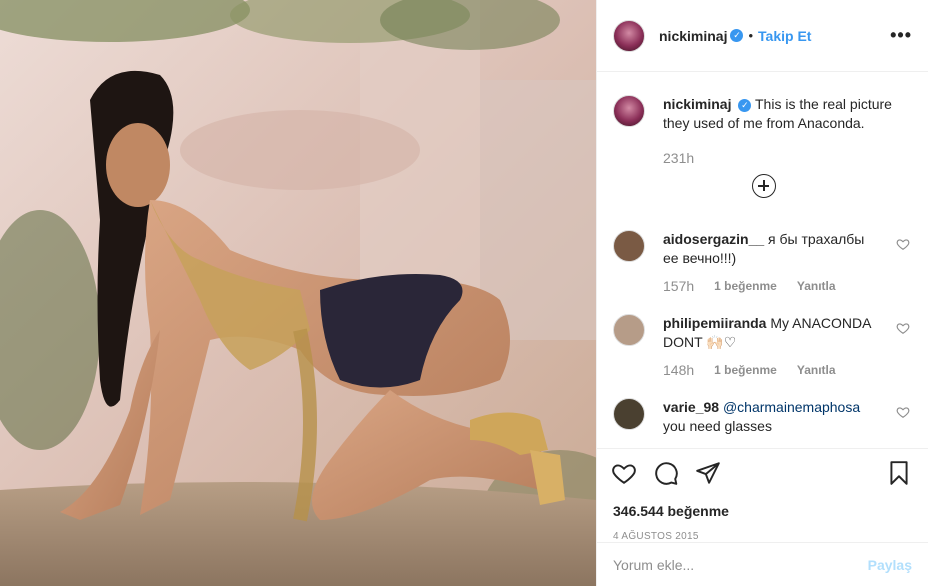 Image resolution: width=928 pixels, height=586 pixels. I want to click on post-actions: 346.544 beğenme 4 AĞUSTOS 2015, so click(762, 495).